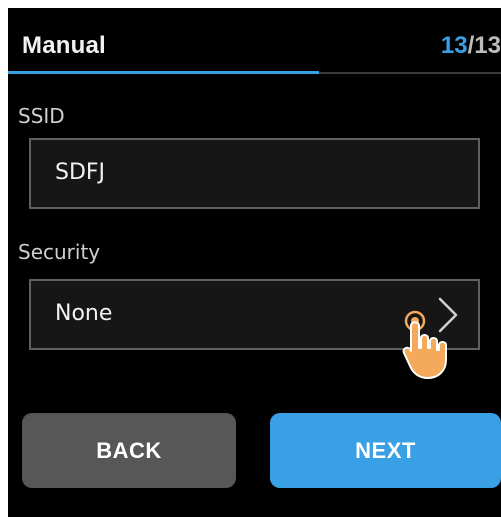 Image resolution: width=501 pixels, height=517 pixels. What do you see at coordinates (163, 72) in the screenshot?
I see `progress-bar` at bounding box center [163, 72].